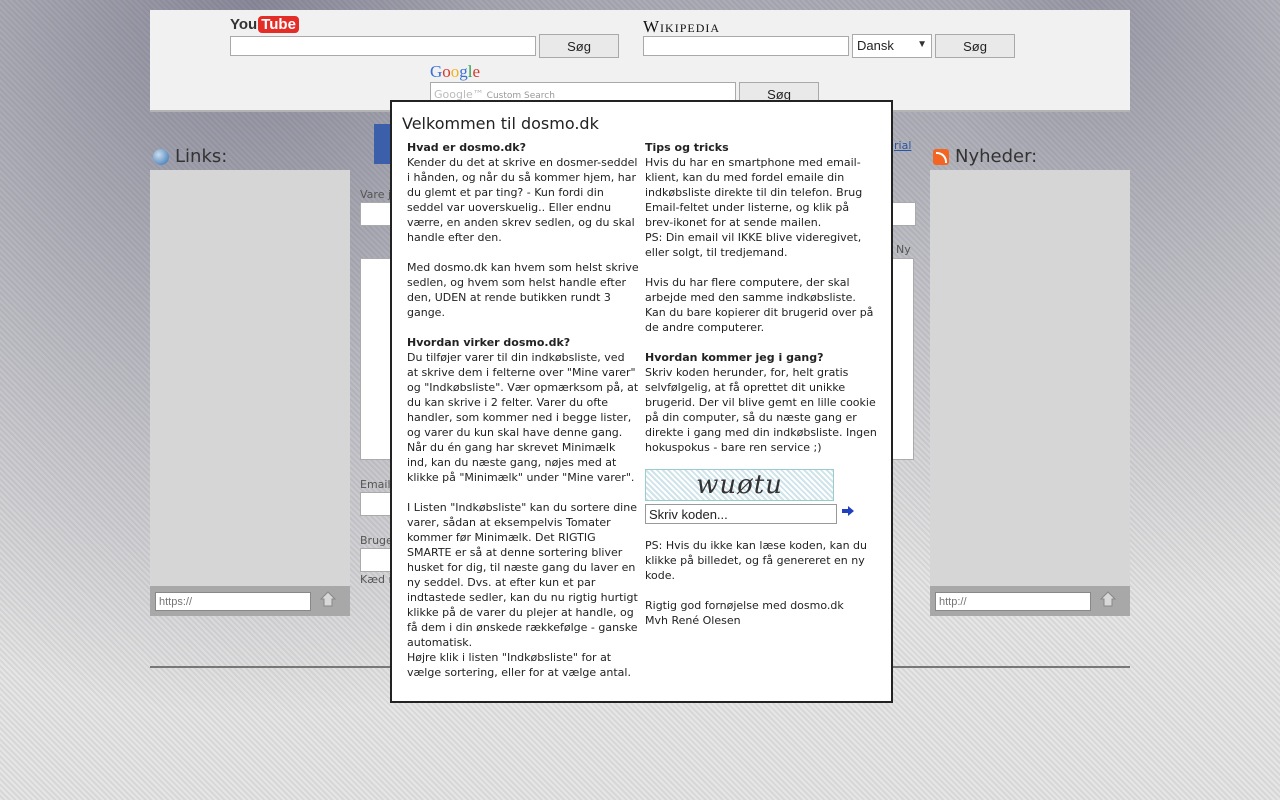 The height and width of the screenshot is (800, 1280). What do you see at coordinates (739, 485) in the screenshot?
I see `captcha-image: wuøtu` at bounding box center [739, 485].